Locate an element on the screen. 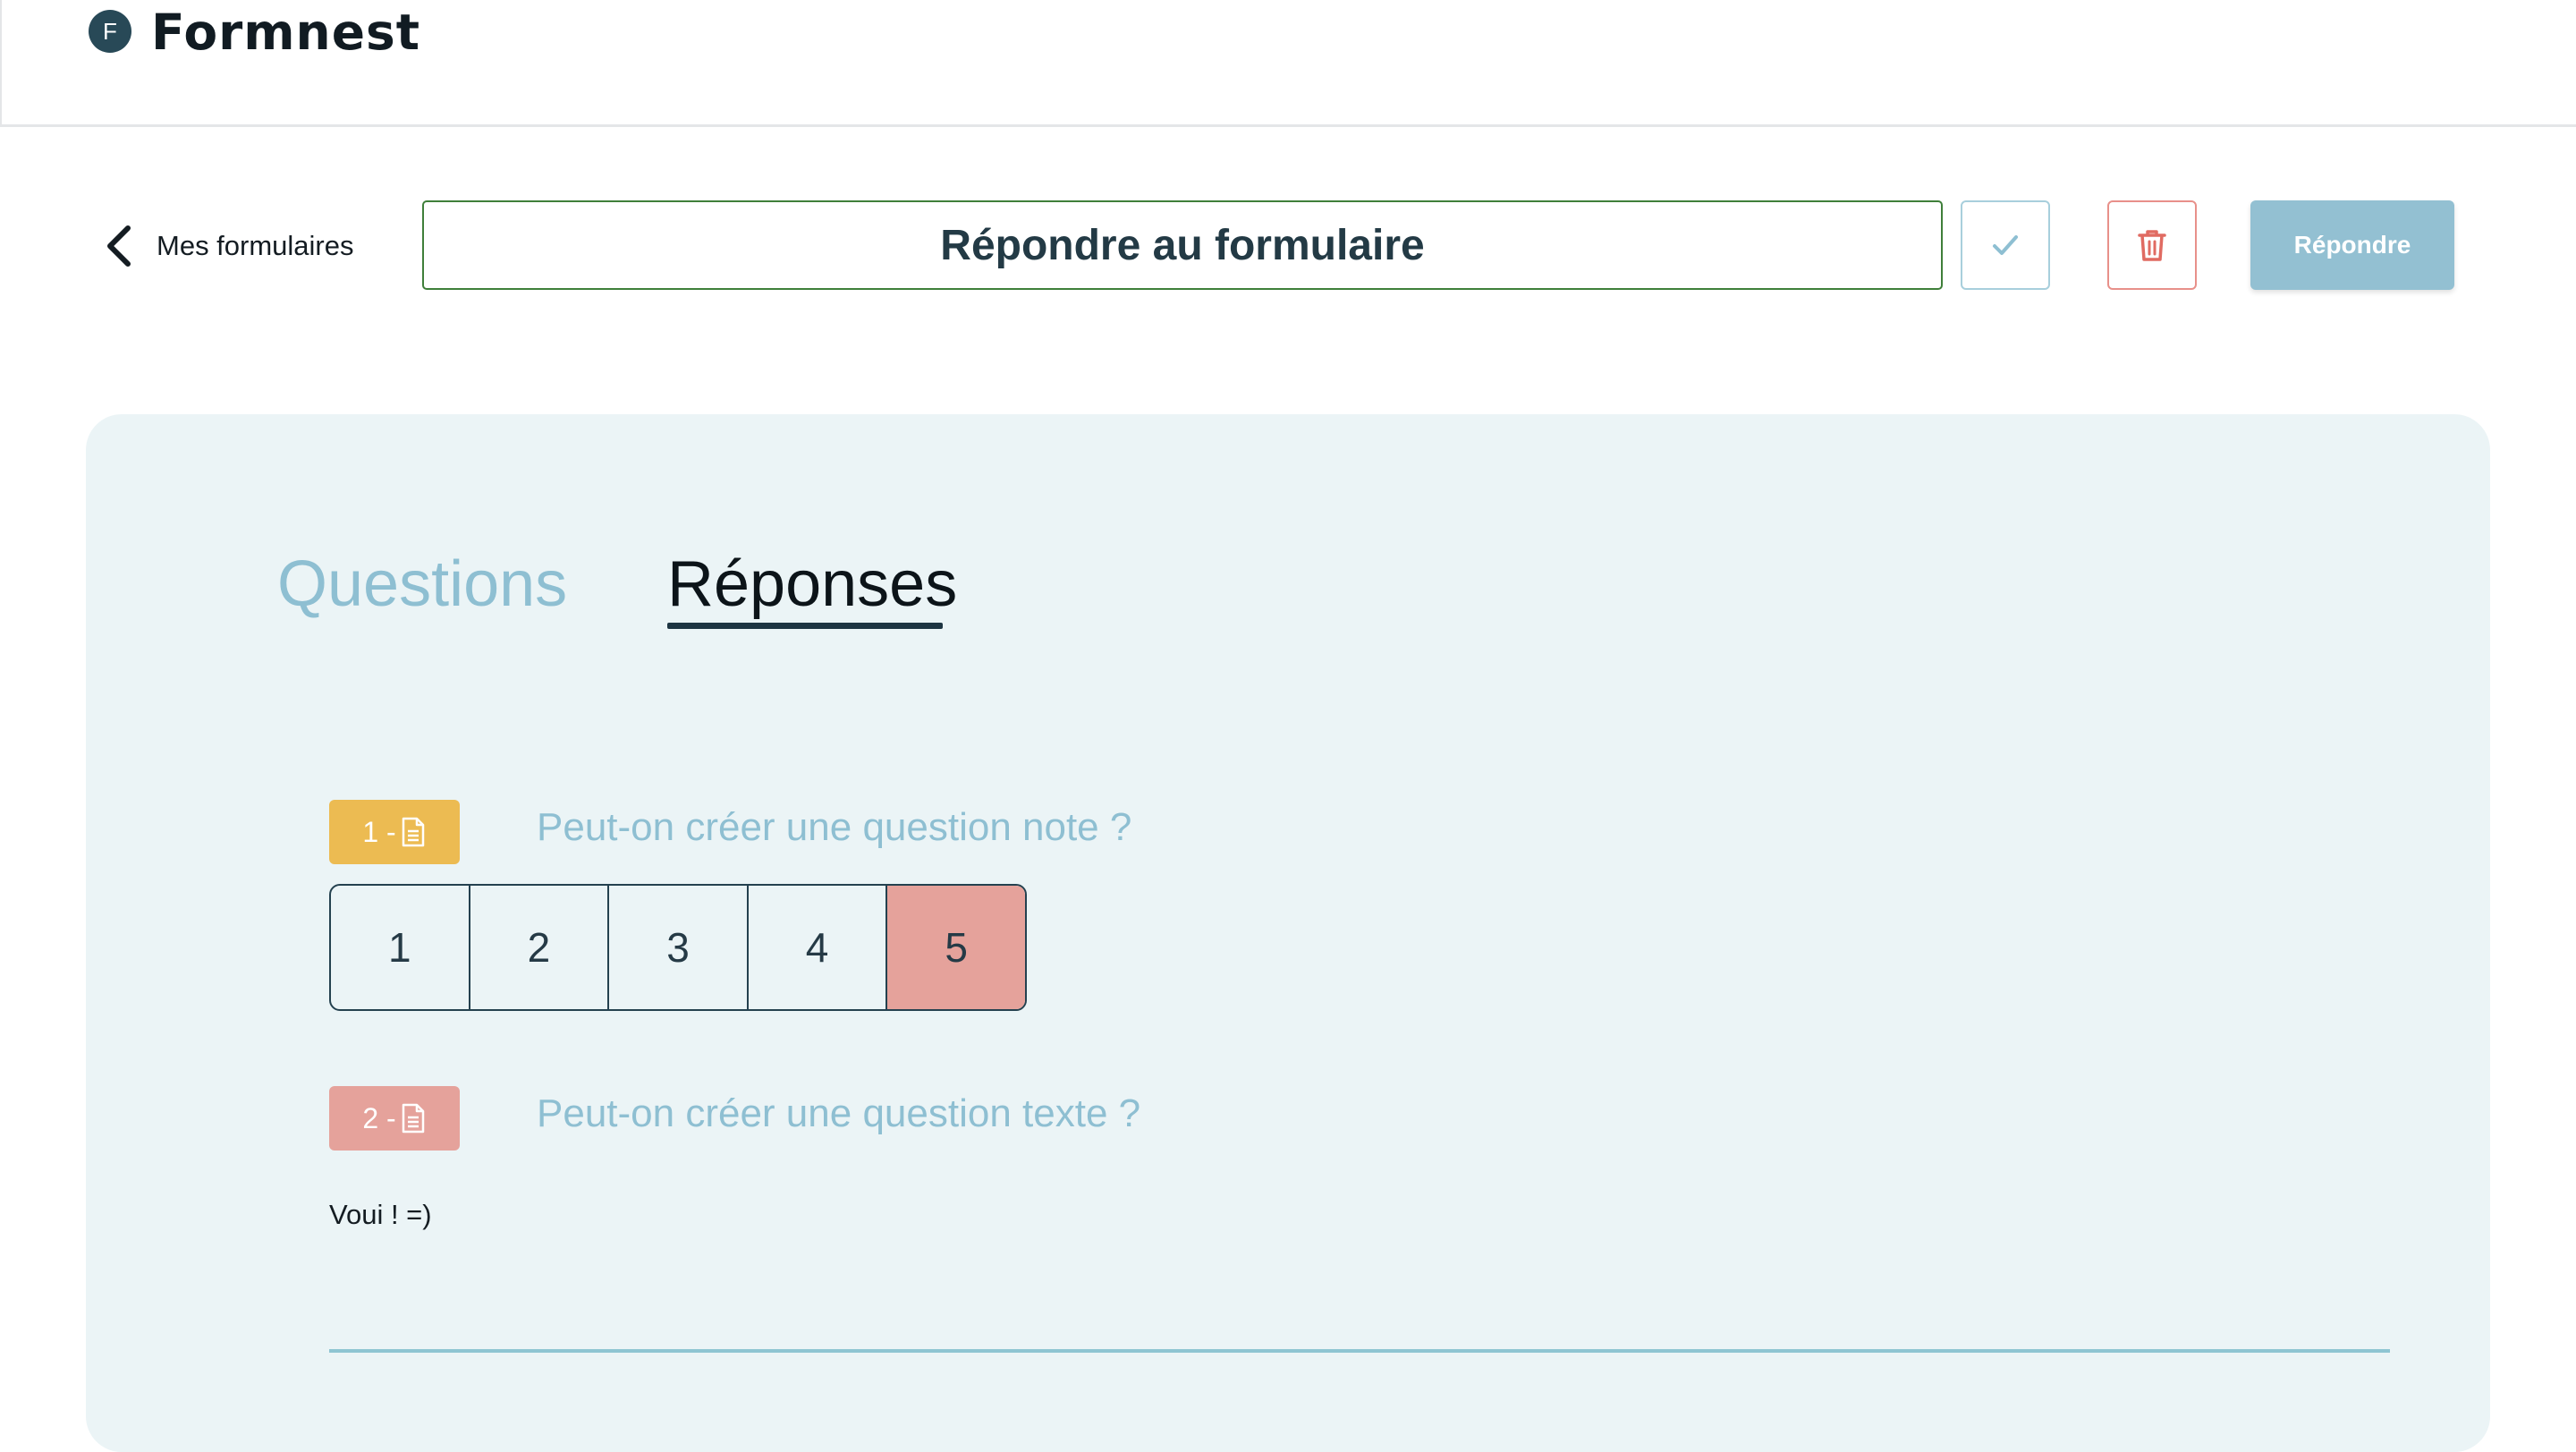 This screenshot has height=1452, width=2576. top-bar: F Formnest is located at coordinates (1288, 63).